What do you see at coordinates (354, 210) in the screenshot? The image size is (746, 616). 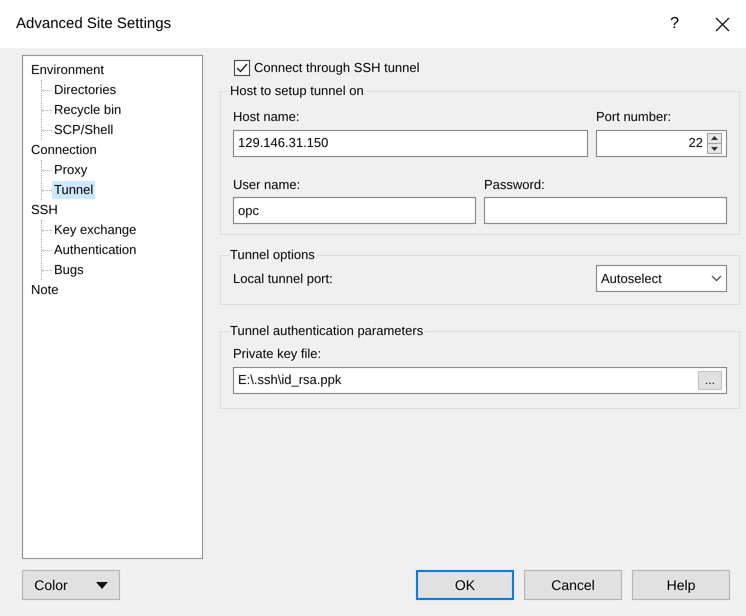 I see `user-name-field: opc` at bounding box center [354, 210].